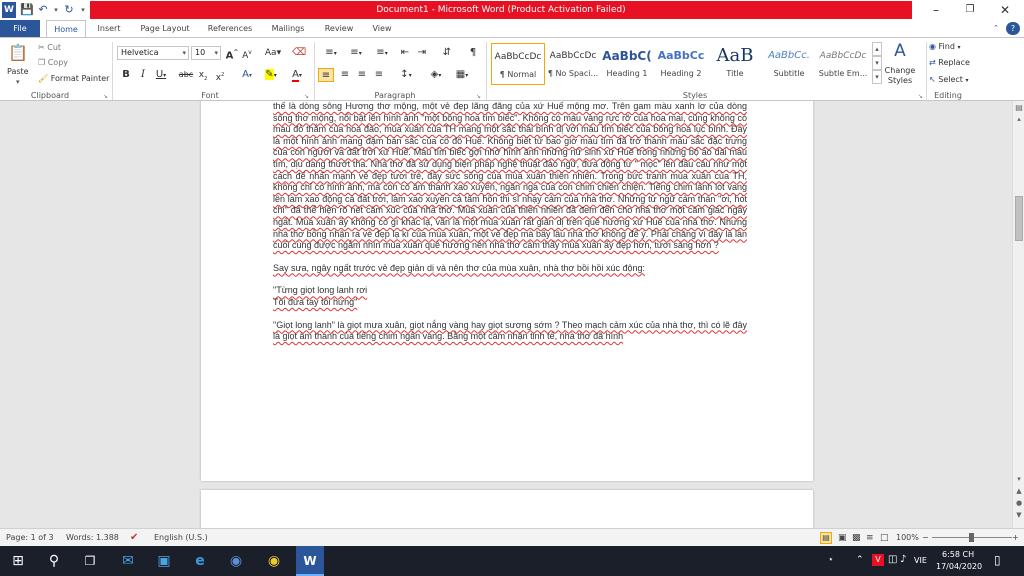 The height and width of the screenshot is (576, 1024). I want to click on paste-icon: 📋, so click(18, 53).